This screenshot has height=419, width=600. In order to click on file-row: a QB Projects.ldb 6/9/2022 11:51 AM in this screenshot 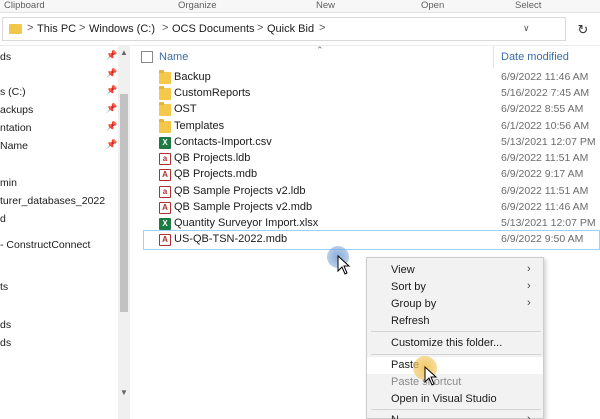, I will do `click(365, 159)`.